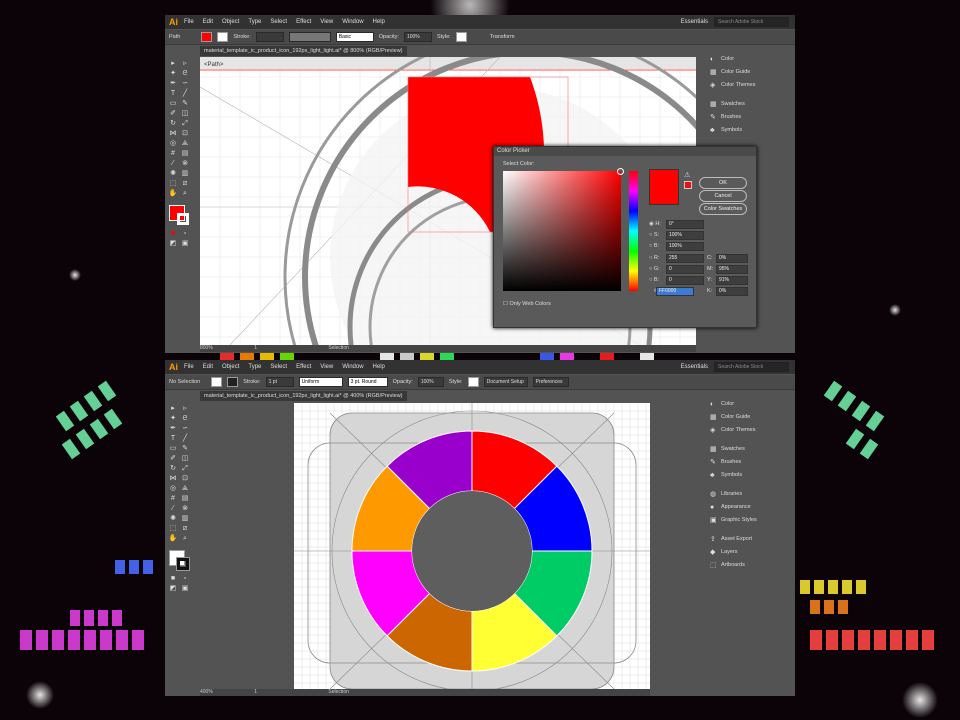  What do you see at coordinates (173, 134) in the screenshot?
I see `width-tool-icon: ⋈` at bounding box center [173, 134].